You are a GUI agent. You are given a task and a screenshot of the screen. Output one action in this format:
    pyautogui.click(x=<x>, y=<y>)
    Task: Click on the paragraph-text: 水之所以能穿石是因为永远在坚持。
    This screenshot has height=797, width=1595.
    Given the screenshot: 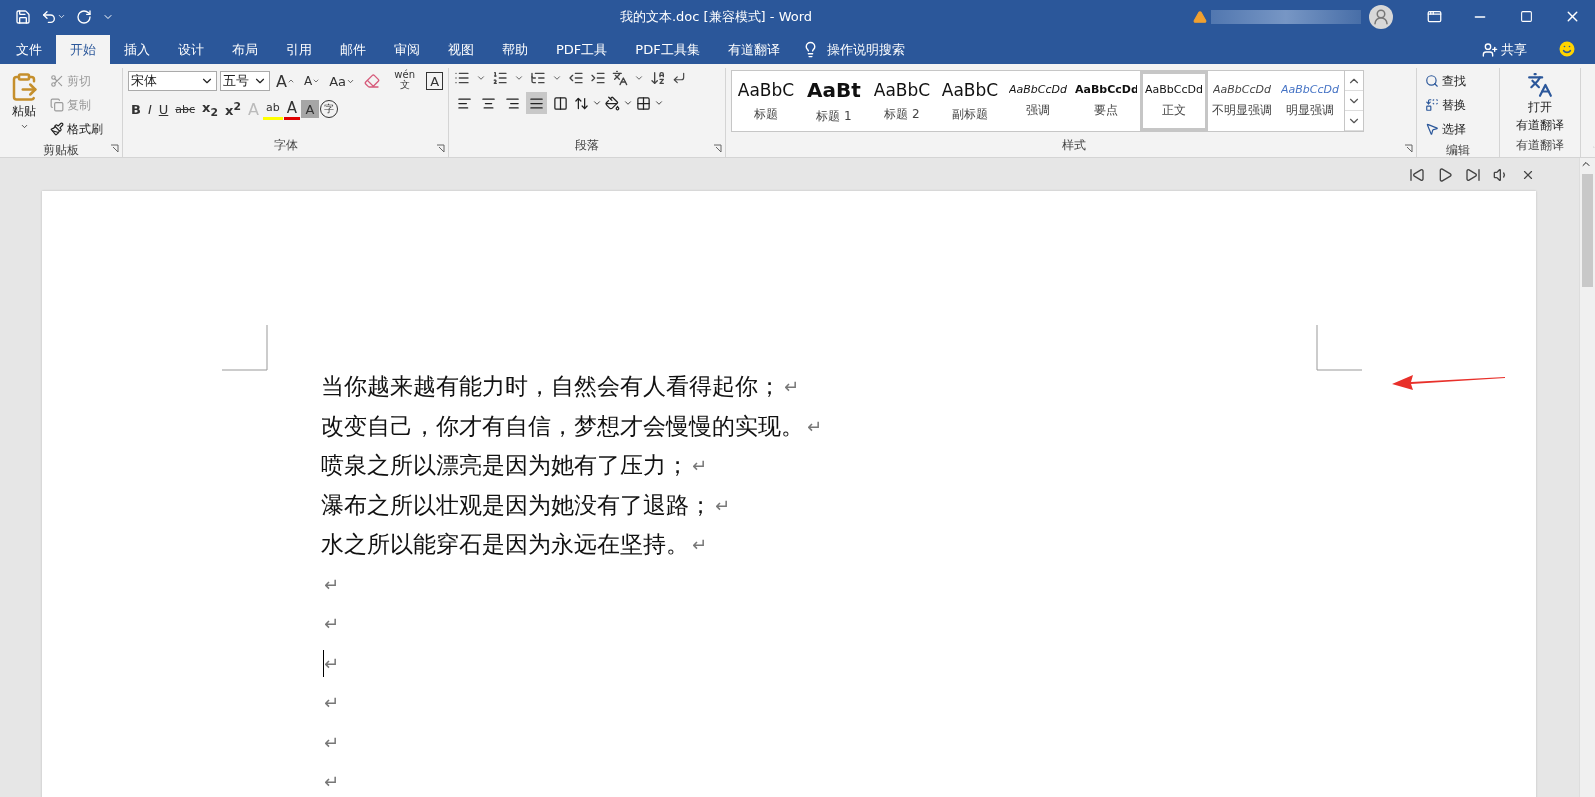 What is the action you would take?
    pyautogui.click(x=505, y=545)
    